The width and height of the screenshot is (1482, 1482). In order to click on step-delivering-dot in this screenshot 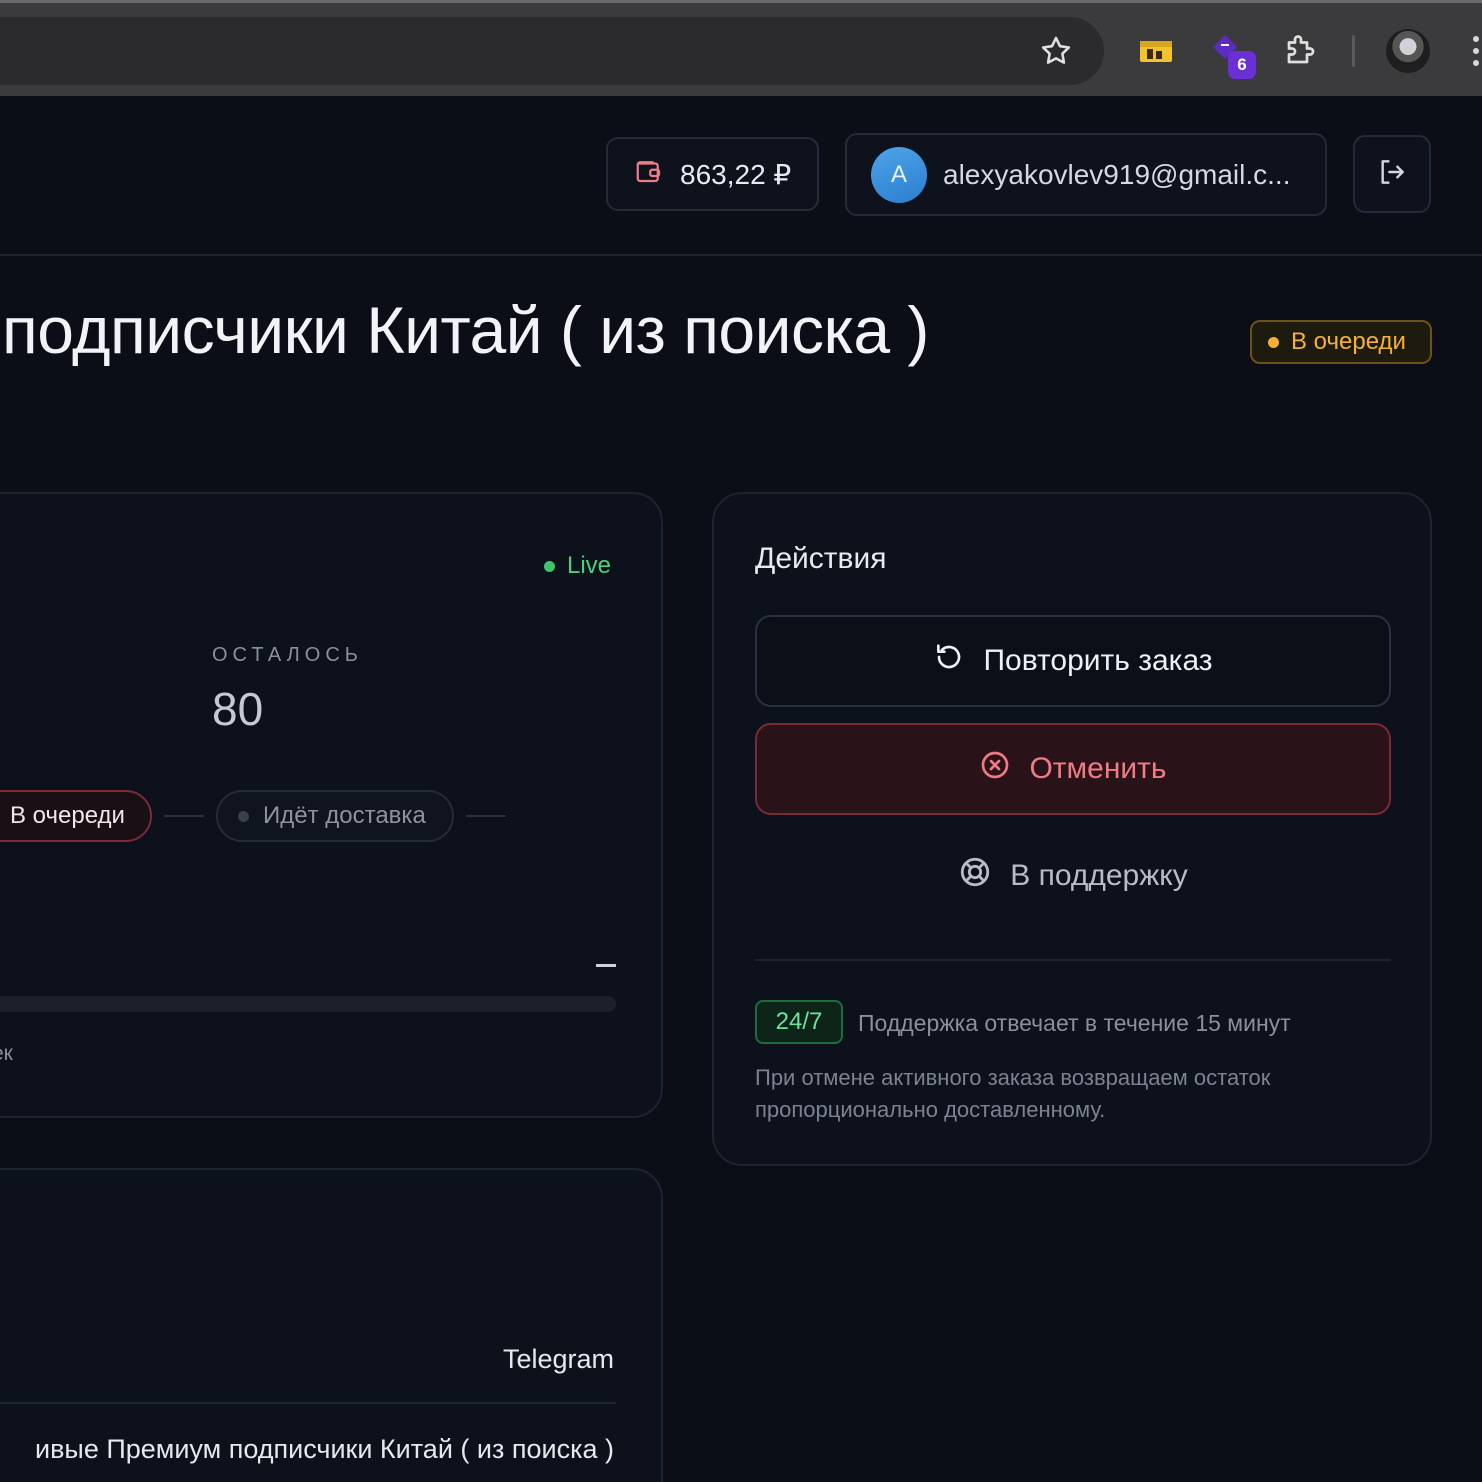, I will do `click(243, 816)`.